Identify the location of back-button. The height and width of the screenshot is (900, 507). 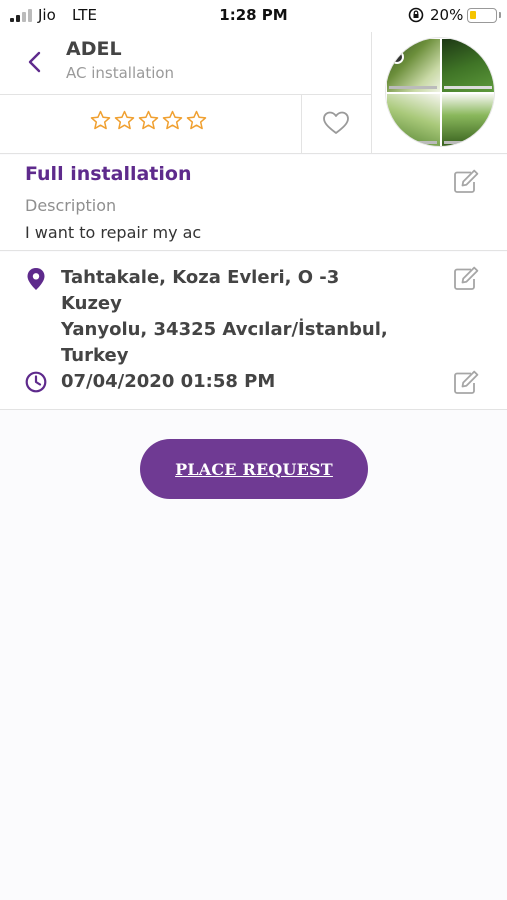
(36, 62).